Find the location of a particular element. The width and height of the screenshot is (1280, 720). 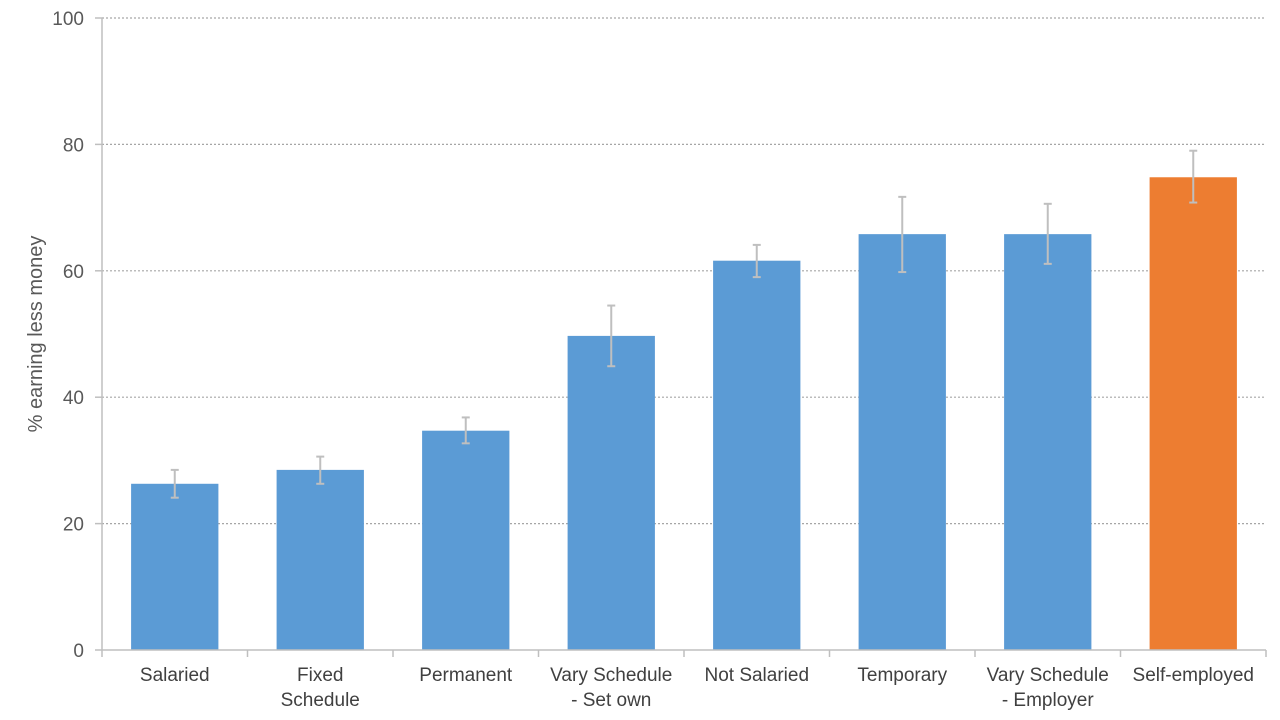

y-tick-label: 80 is located at coordinates (73, 145).